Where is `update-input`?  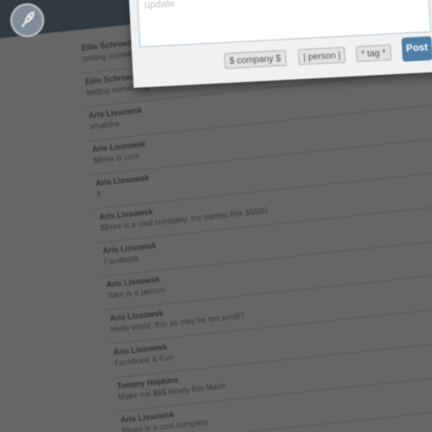 update-input is located at coordinates (284, 24).